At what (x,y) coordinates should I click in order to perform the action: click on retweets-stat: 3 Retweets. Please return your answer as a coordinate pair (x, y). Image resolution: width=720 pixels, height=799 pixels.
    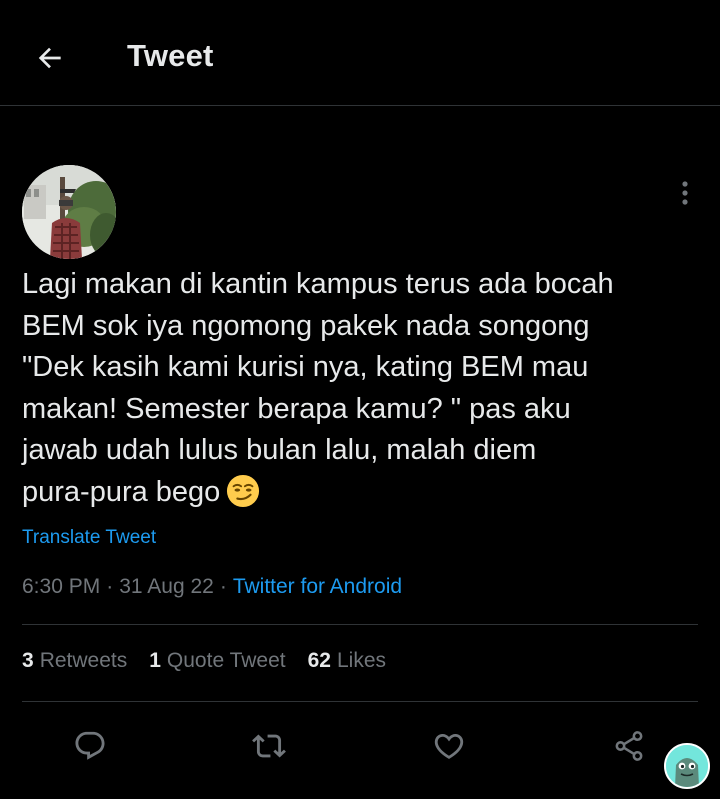
    Looking at the image, I should click on (74, 661).